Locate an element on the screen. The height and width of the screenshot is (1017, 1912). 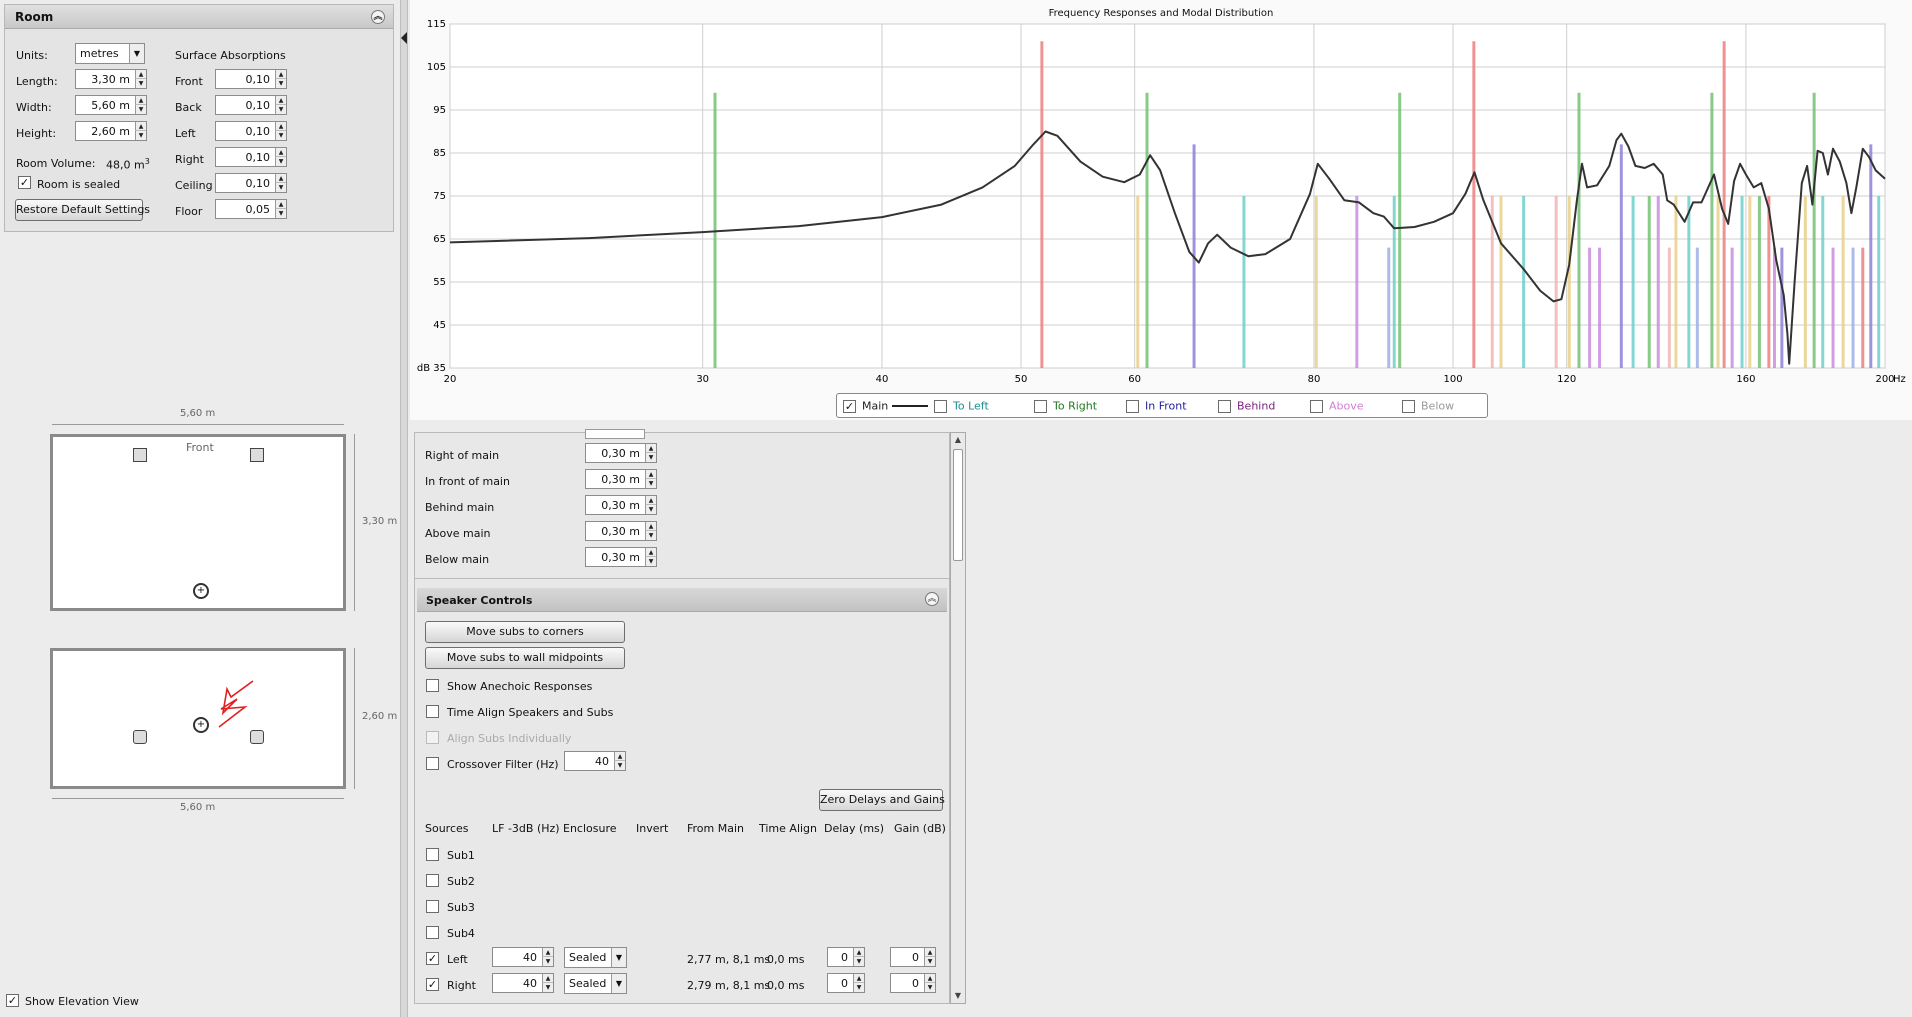
room-sealed-checkbox: ✓ is located at coordinates (24, 182).